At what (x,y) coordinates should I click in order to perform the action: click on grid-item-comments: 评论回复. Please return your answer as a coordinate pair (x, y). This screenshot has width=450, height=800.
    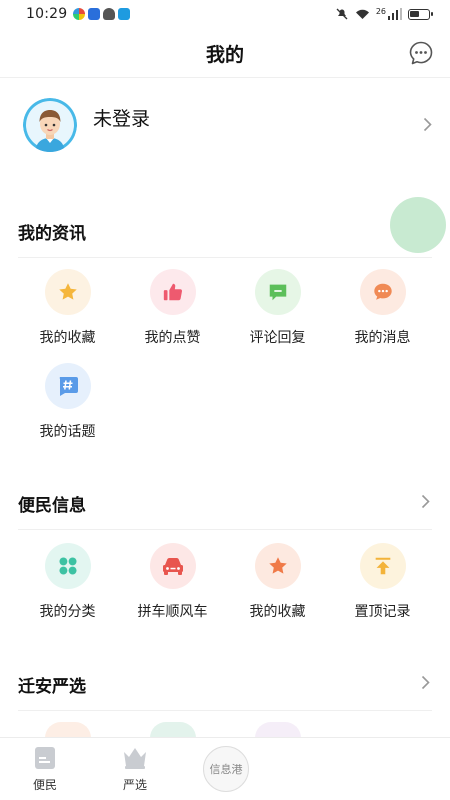
    Looking at the image, I should click on (277, 308).